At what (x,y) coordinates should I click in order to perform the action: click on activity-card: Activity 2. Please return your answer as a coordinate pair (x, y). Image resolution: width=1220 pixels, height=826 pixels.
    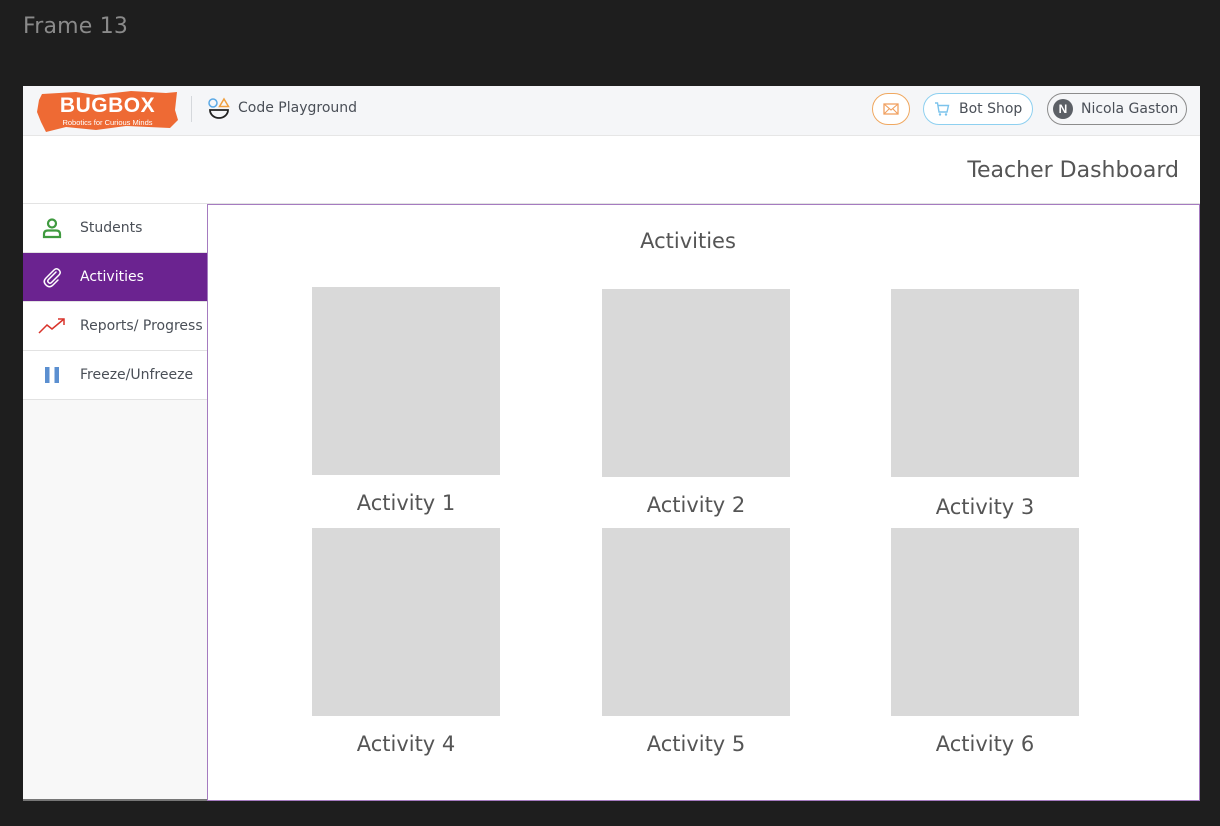
    Looking at the image, I should click on (696, 403).